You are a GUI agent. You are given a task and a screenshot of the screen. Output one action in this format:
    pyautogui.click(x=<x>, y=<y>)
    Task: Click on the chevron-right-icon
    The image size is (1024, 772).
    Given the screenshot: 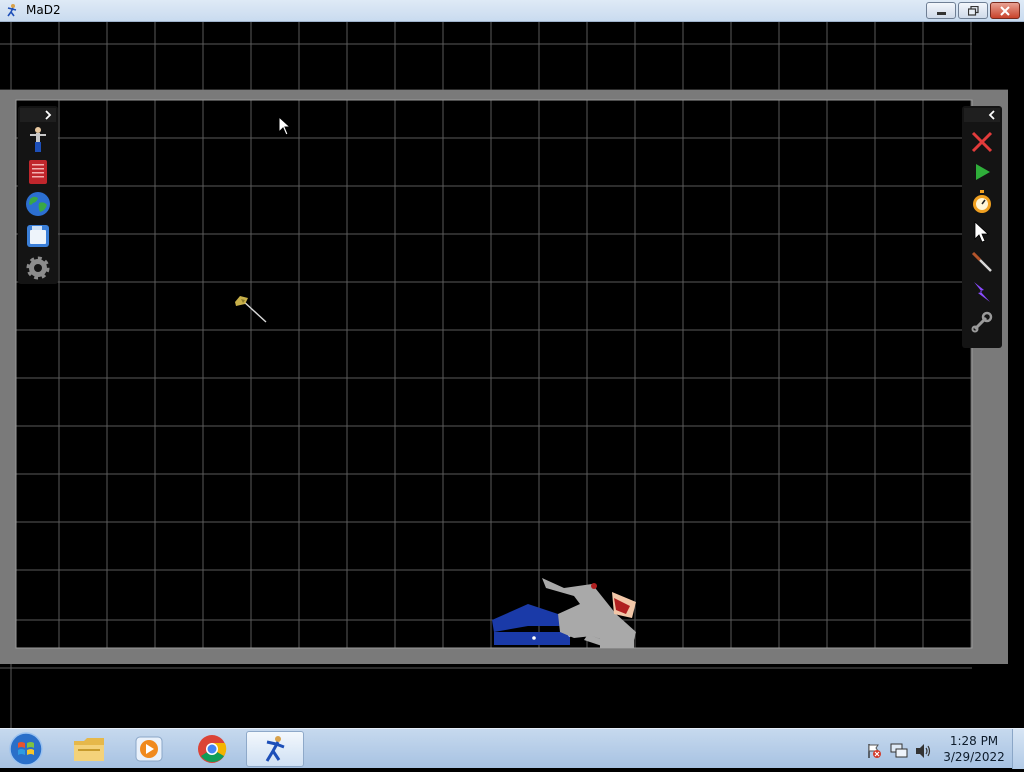 What is the action you would take?
    pyautogui.click(x=48, y=115)
    